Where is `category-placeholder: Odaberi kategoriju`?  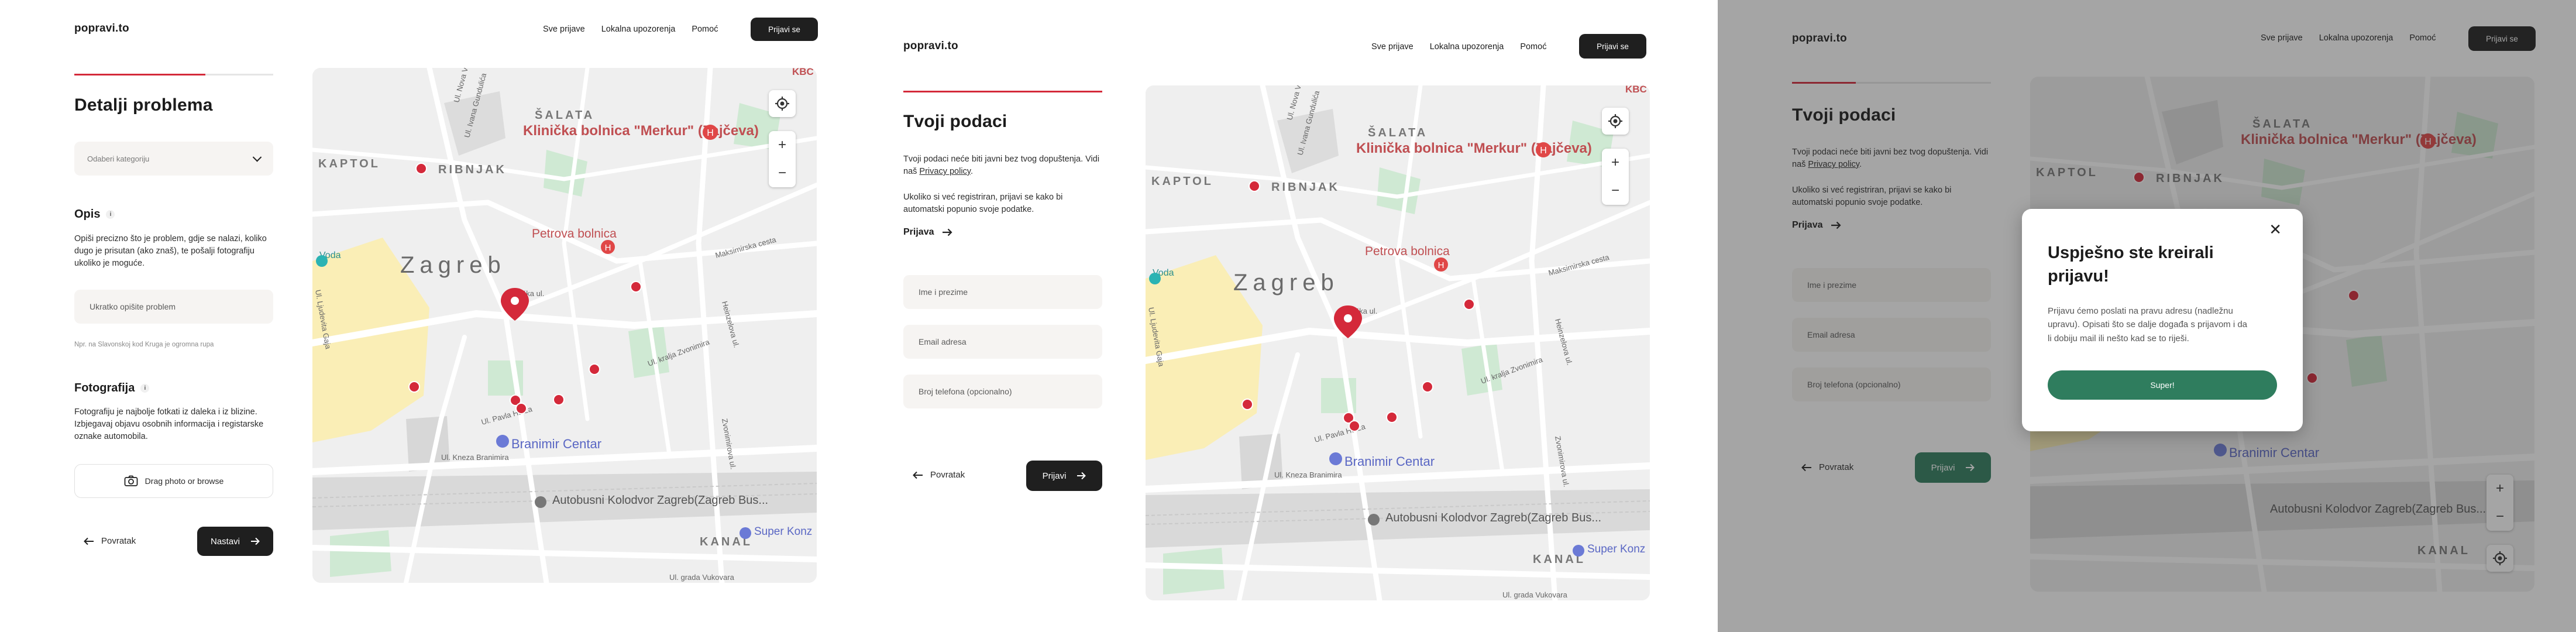 category-placeholder: Odaberi kategoriju is located at coordinates (119, 158).